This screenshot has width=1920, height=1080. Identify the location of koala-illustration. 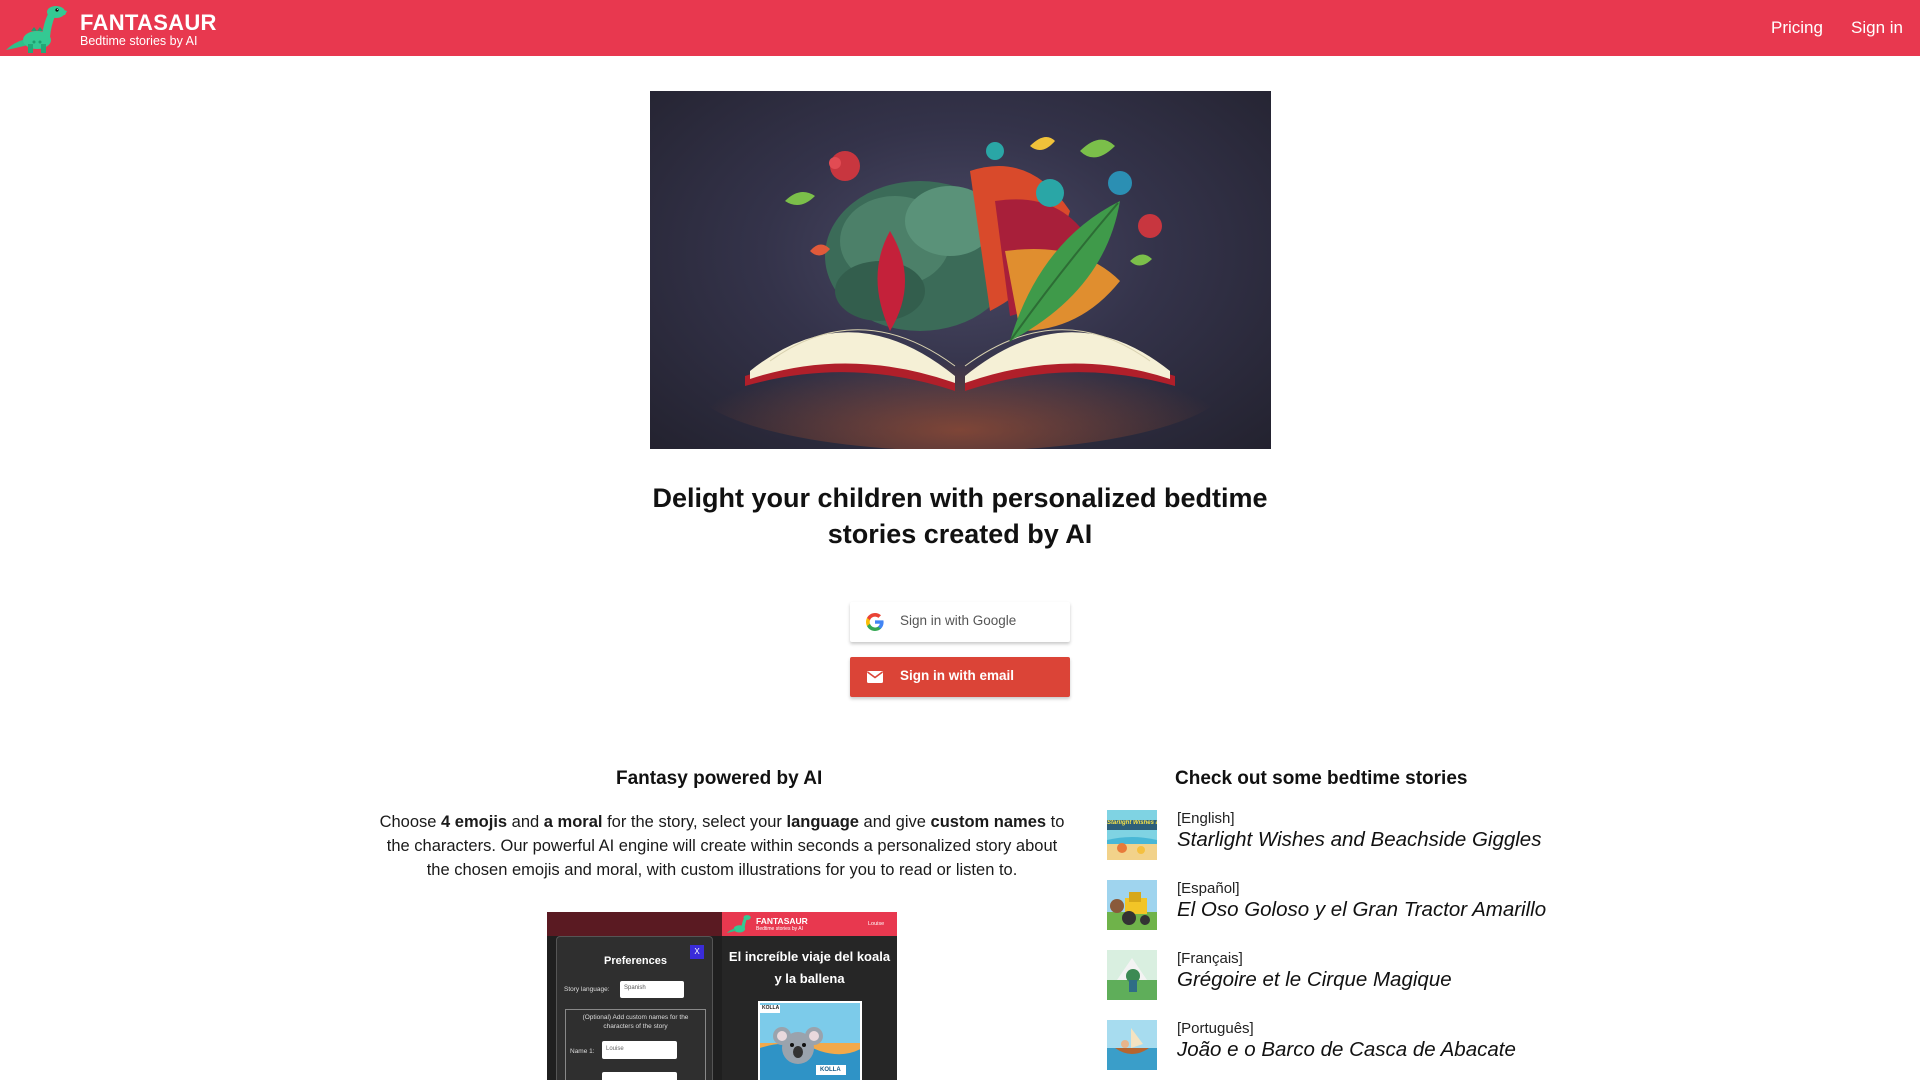
(810, 1041).